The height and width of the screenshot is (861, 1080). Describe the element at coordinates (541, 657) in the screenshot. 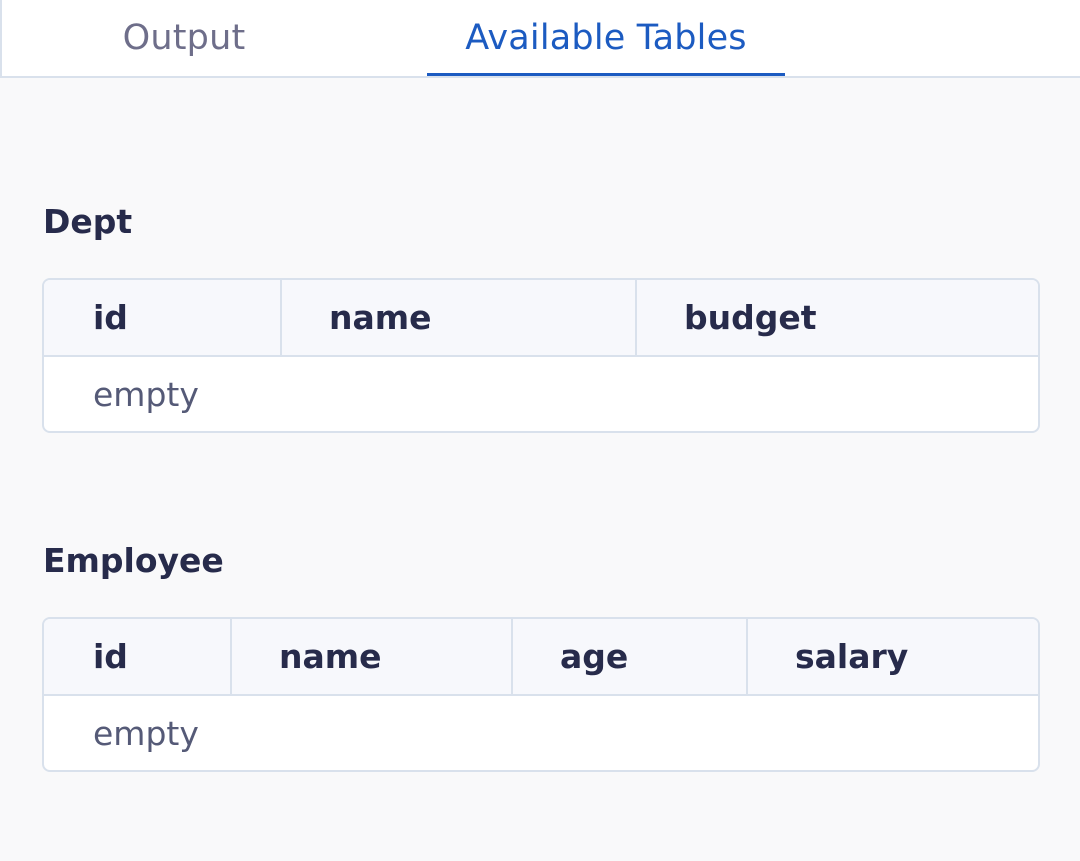

I see `table-header-row: id name age salary` at that location.